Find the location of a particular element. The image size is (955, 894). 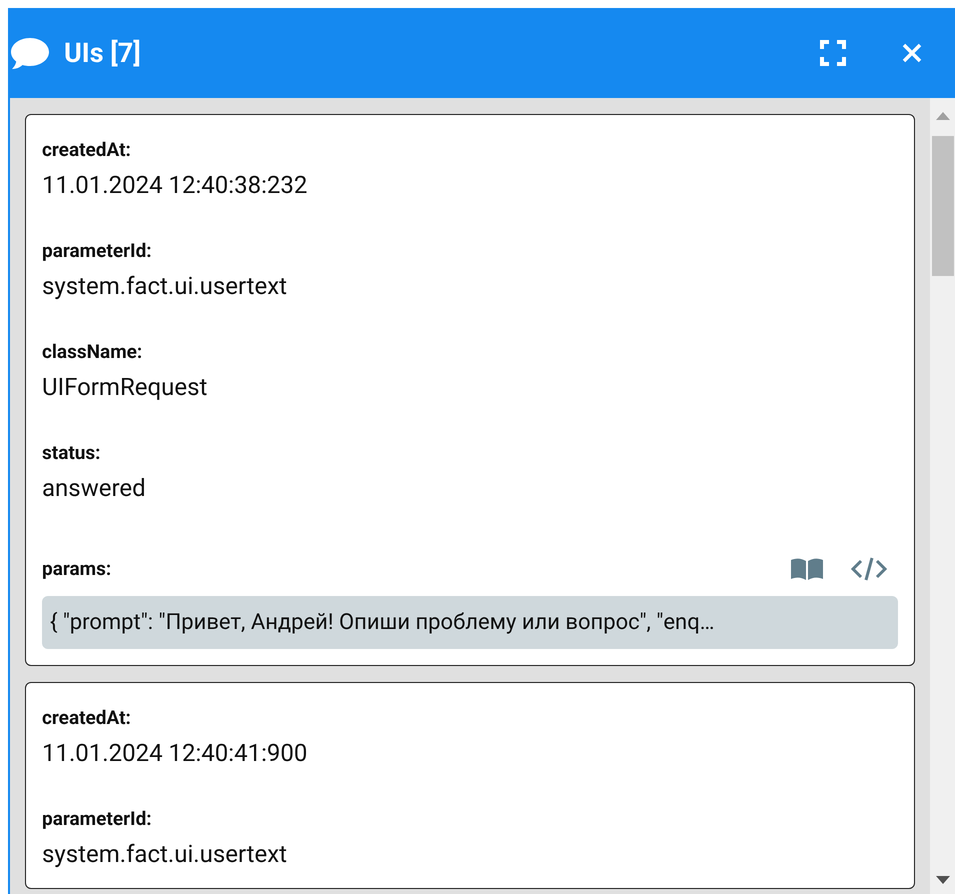

scrollbar-thumb is located at coordinates (943, 206).